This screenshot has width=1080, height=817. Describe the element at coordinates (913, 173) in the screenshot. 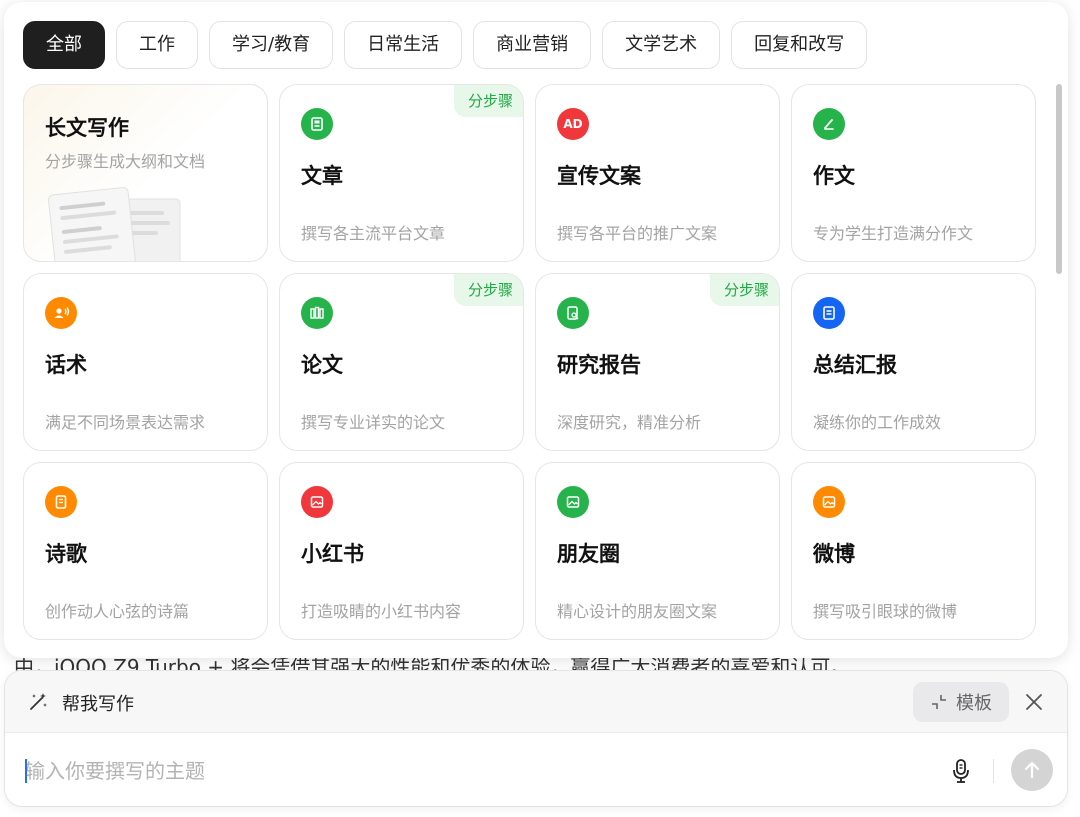

I see `card-essay: 作文 专为学生打造满分作文` at that location.